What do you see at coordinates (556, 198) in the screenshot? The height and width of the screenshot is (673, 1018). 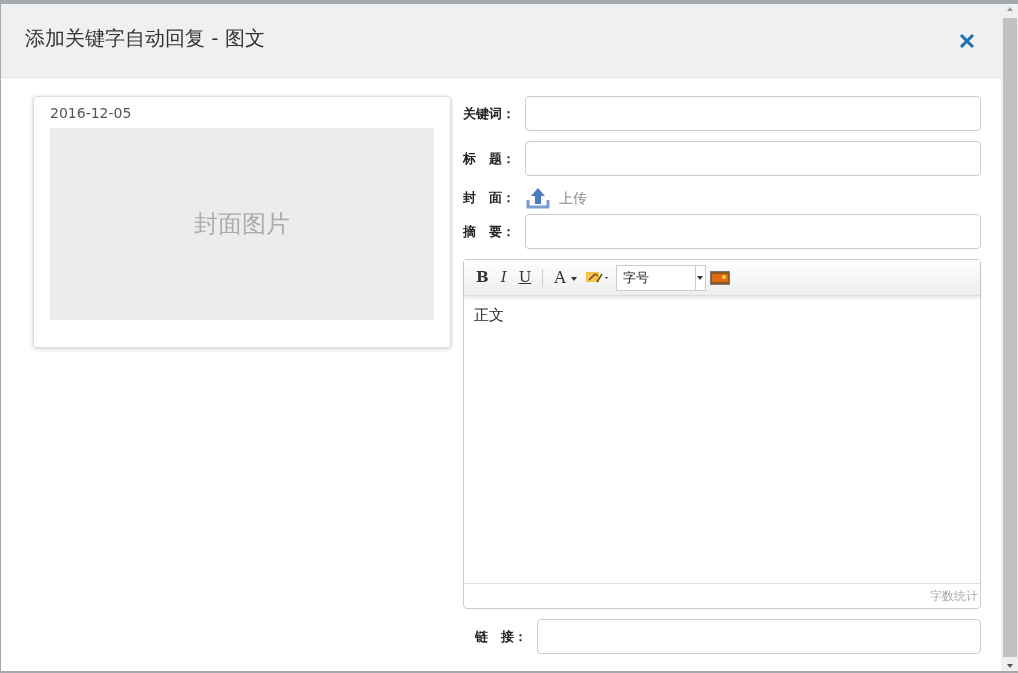 I see `upload-button: 上传` at bounding box center [556, 198].